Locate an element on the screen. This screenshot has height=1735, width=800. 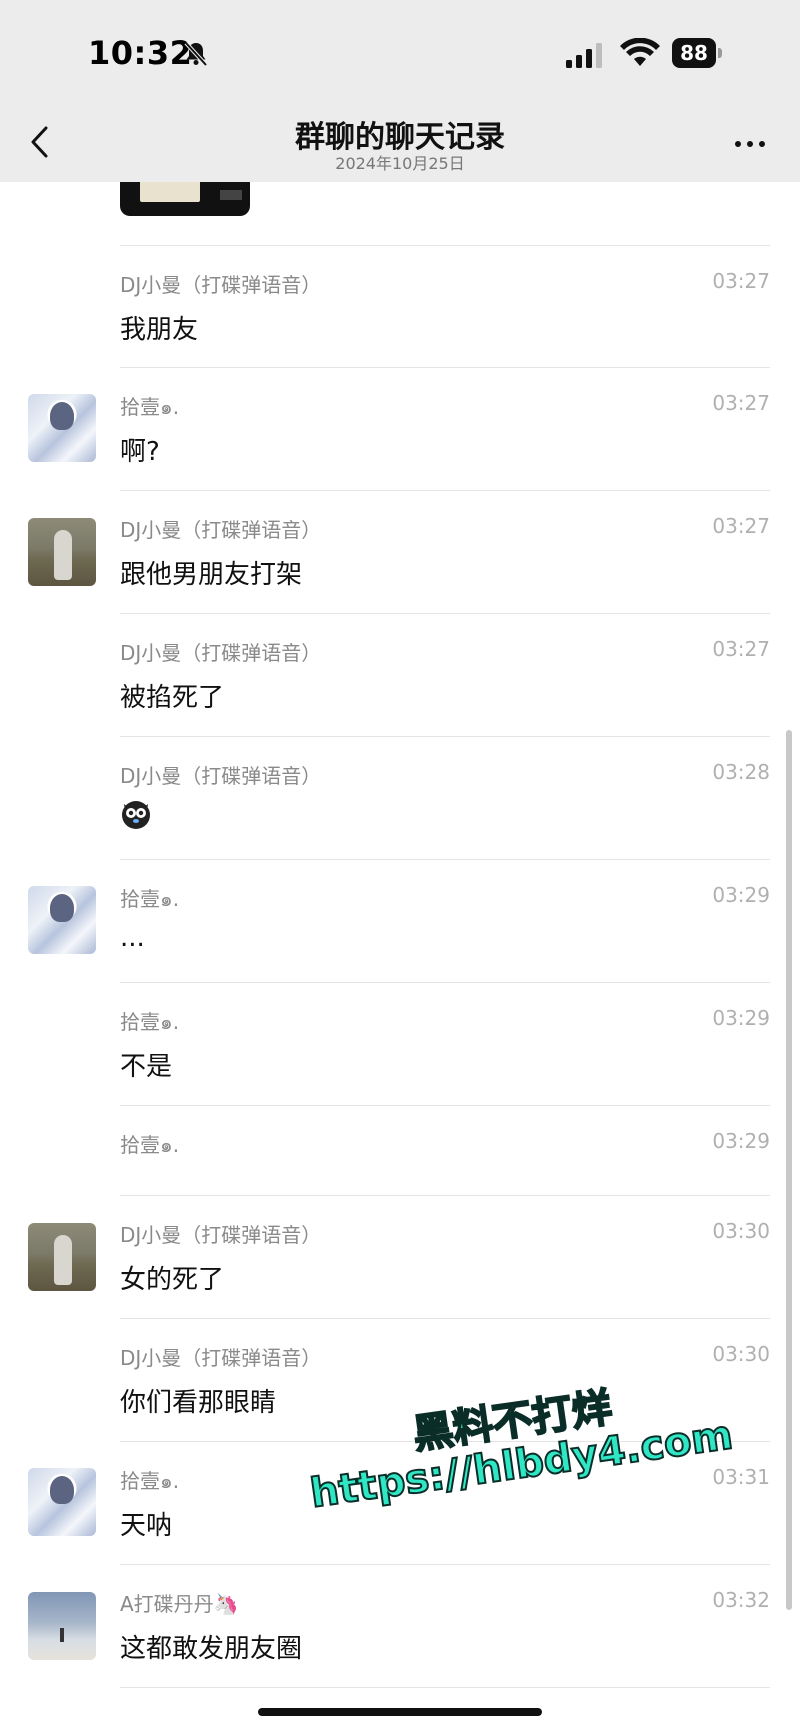
more-options-icon is located at coordinates (750, 144).